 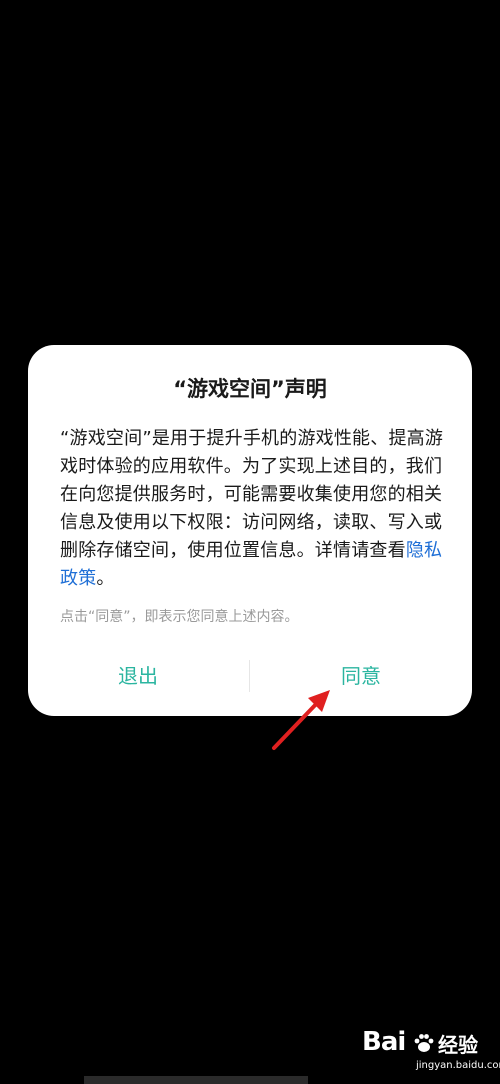 I want to click on dialog-actions: 退出 同意, so click(x=250, y=676).